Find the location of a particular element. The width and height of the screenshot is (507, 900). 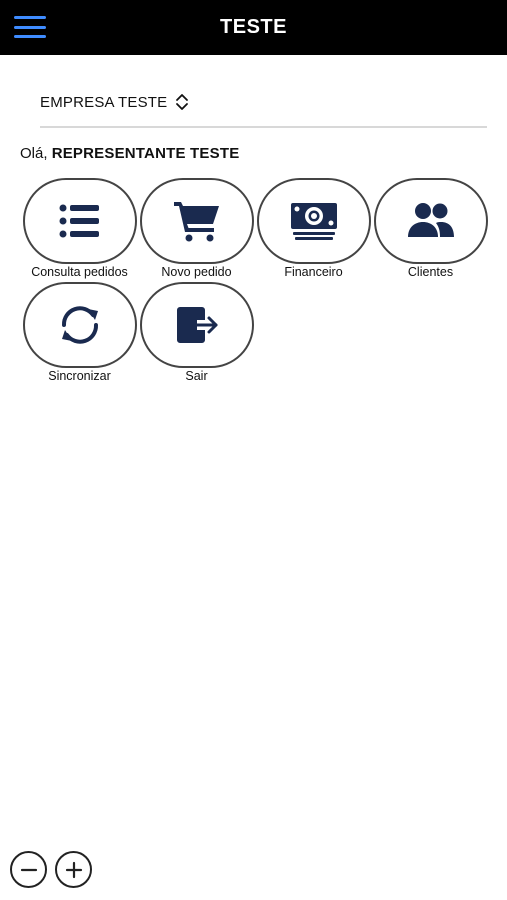

logout-icon is located at coordinates (196, 325).